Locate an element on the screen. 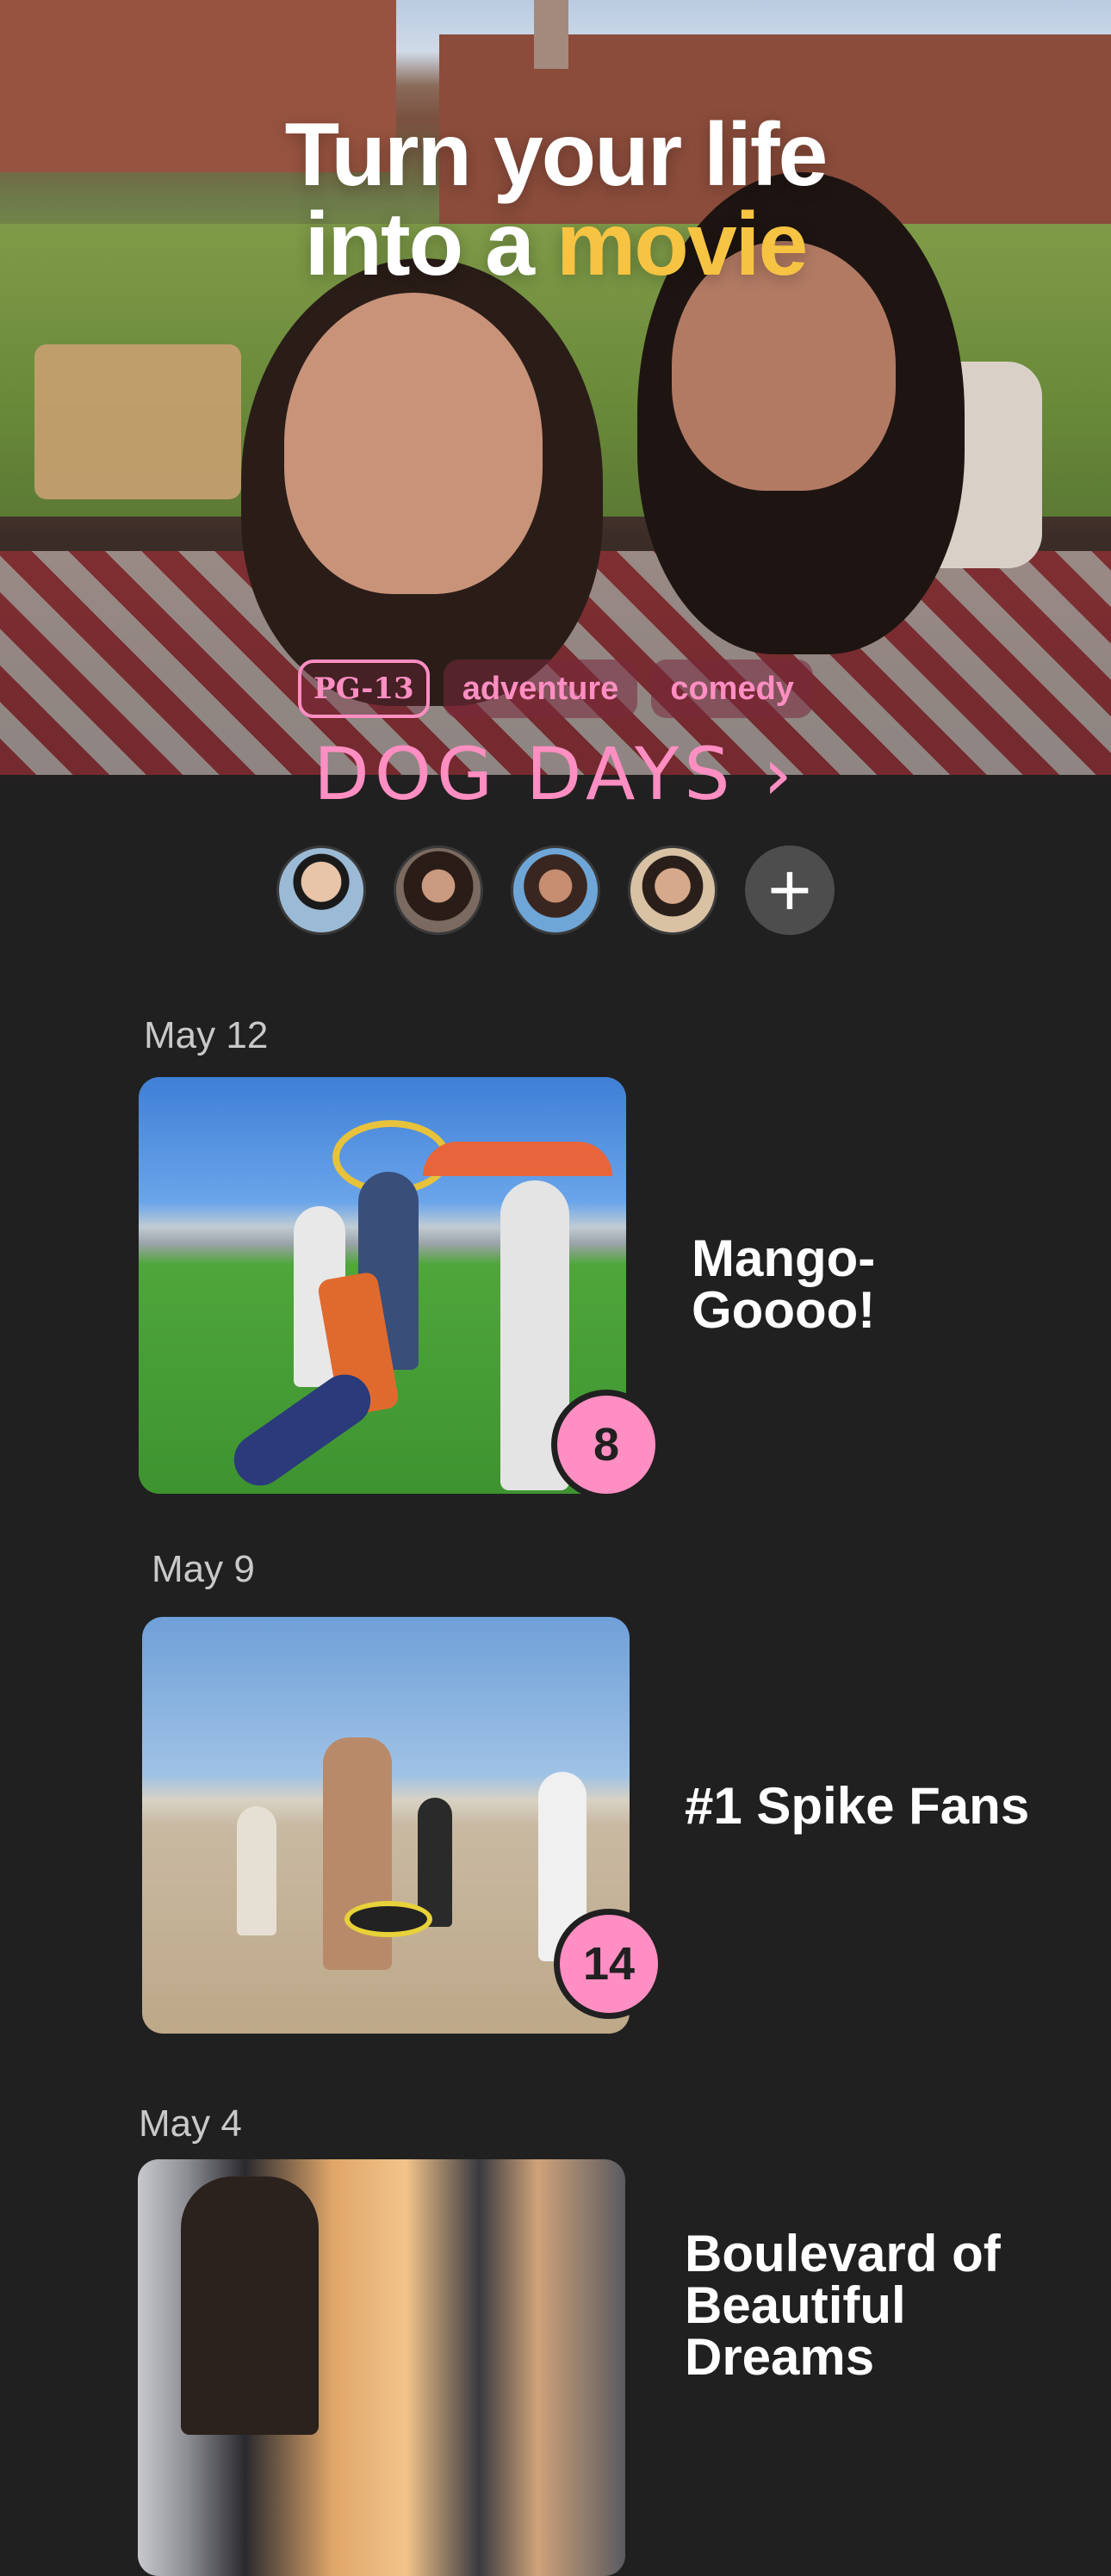  tag-row: PG-13 adventure comedy is located at coordinates (555, 688).